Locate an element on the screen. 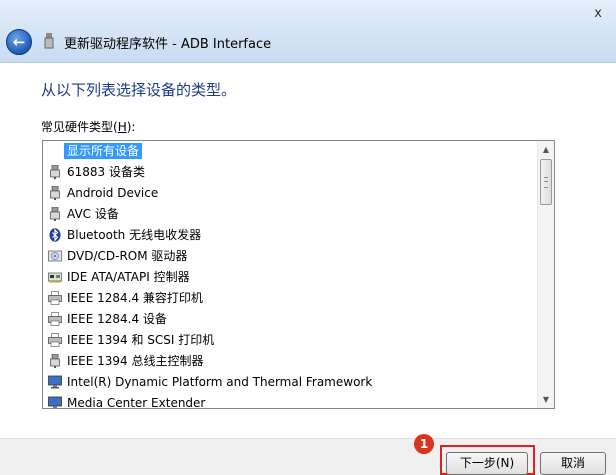  list-item-label: IEEE 1284.4 兼容打印机 is located at coordinates (135, 298).